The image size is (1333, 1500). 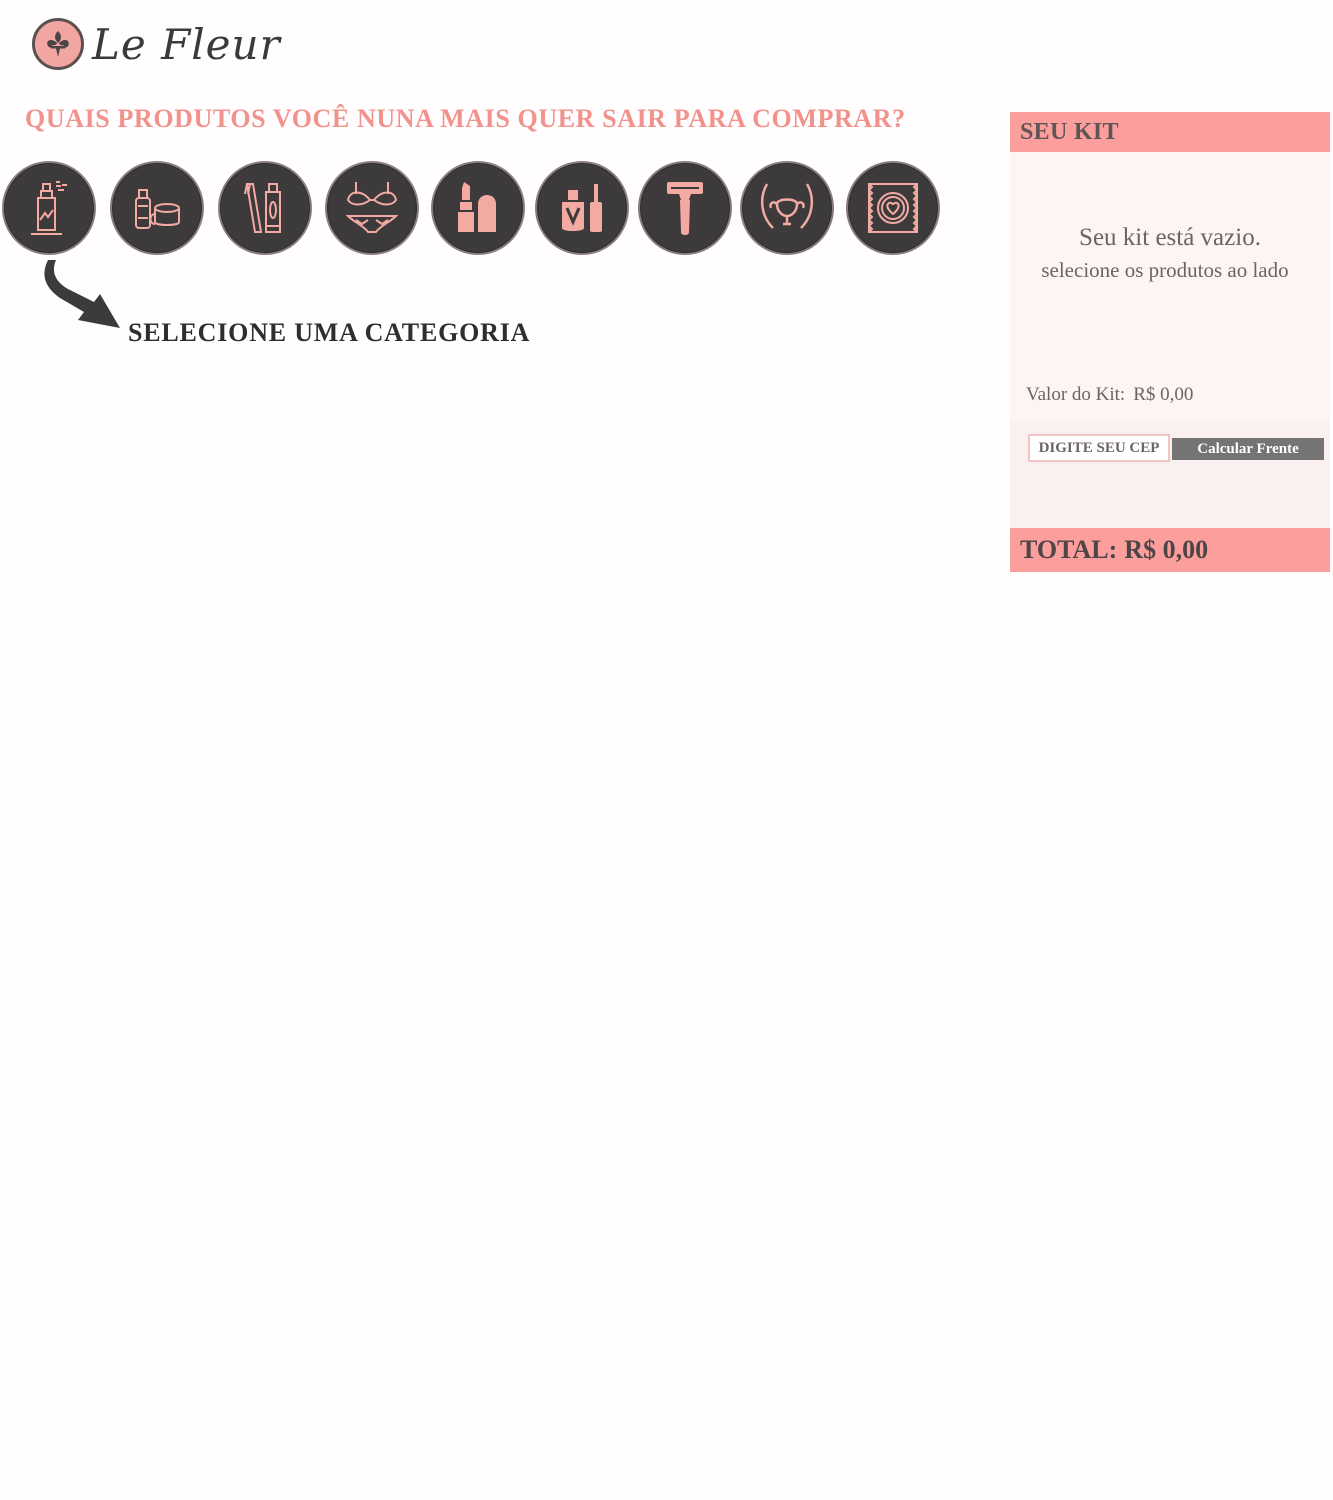 I want to click on category-perfume, so click(x=49, y=208).